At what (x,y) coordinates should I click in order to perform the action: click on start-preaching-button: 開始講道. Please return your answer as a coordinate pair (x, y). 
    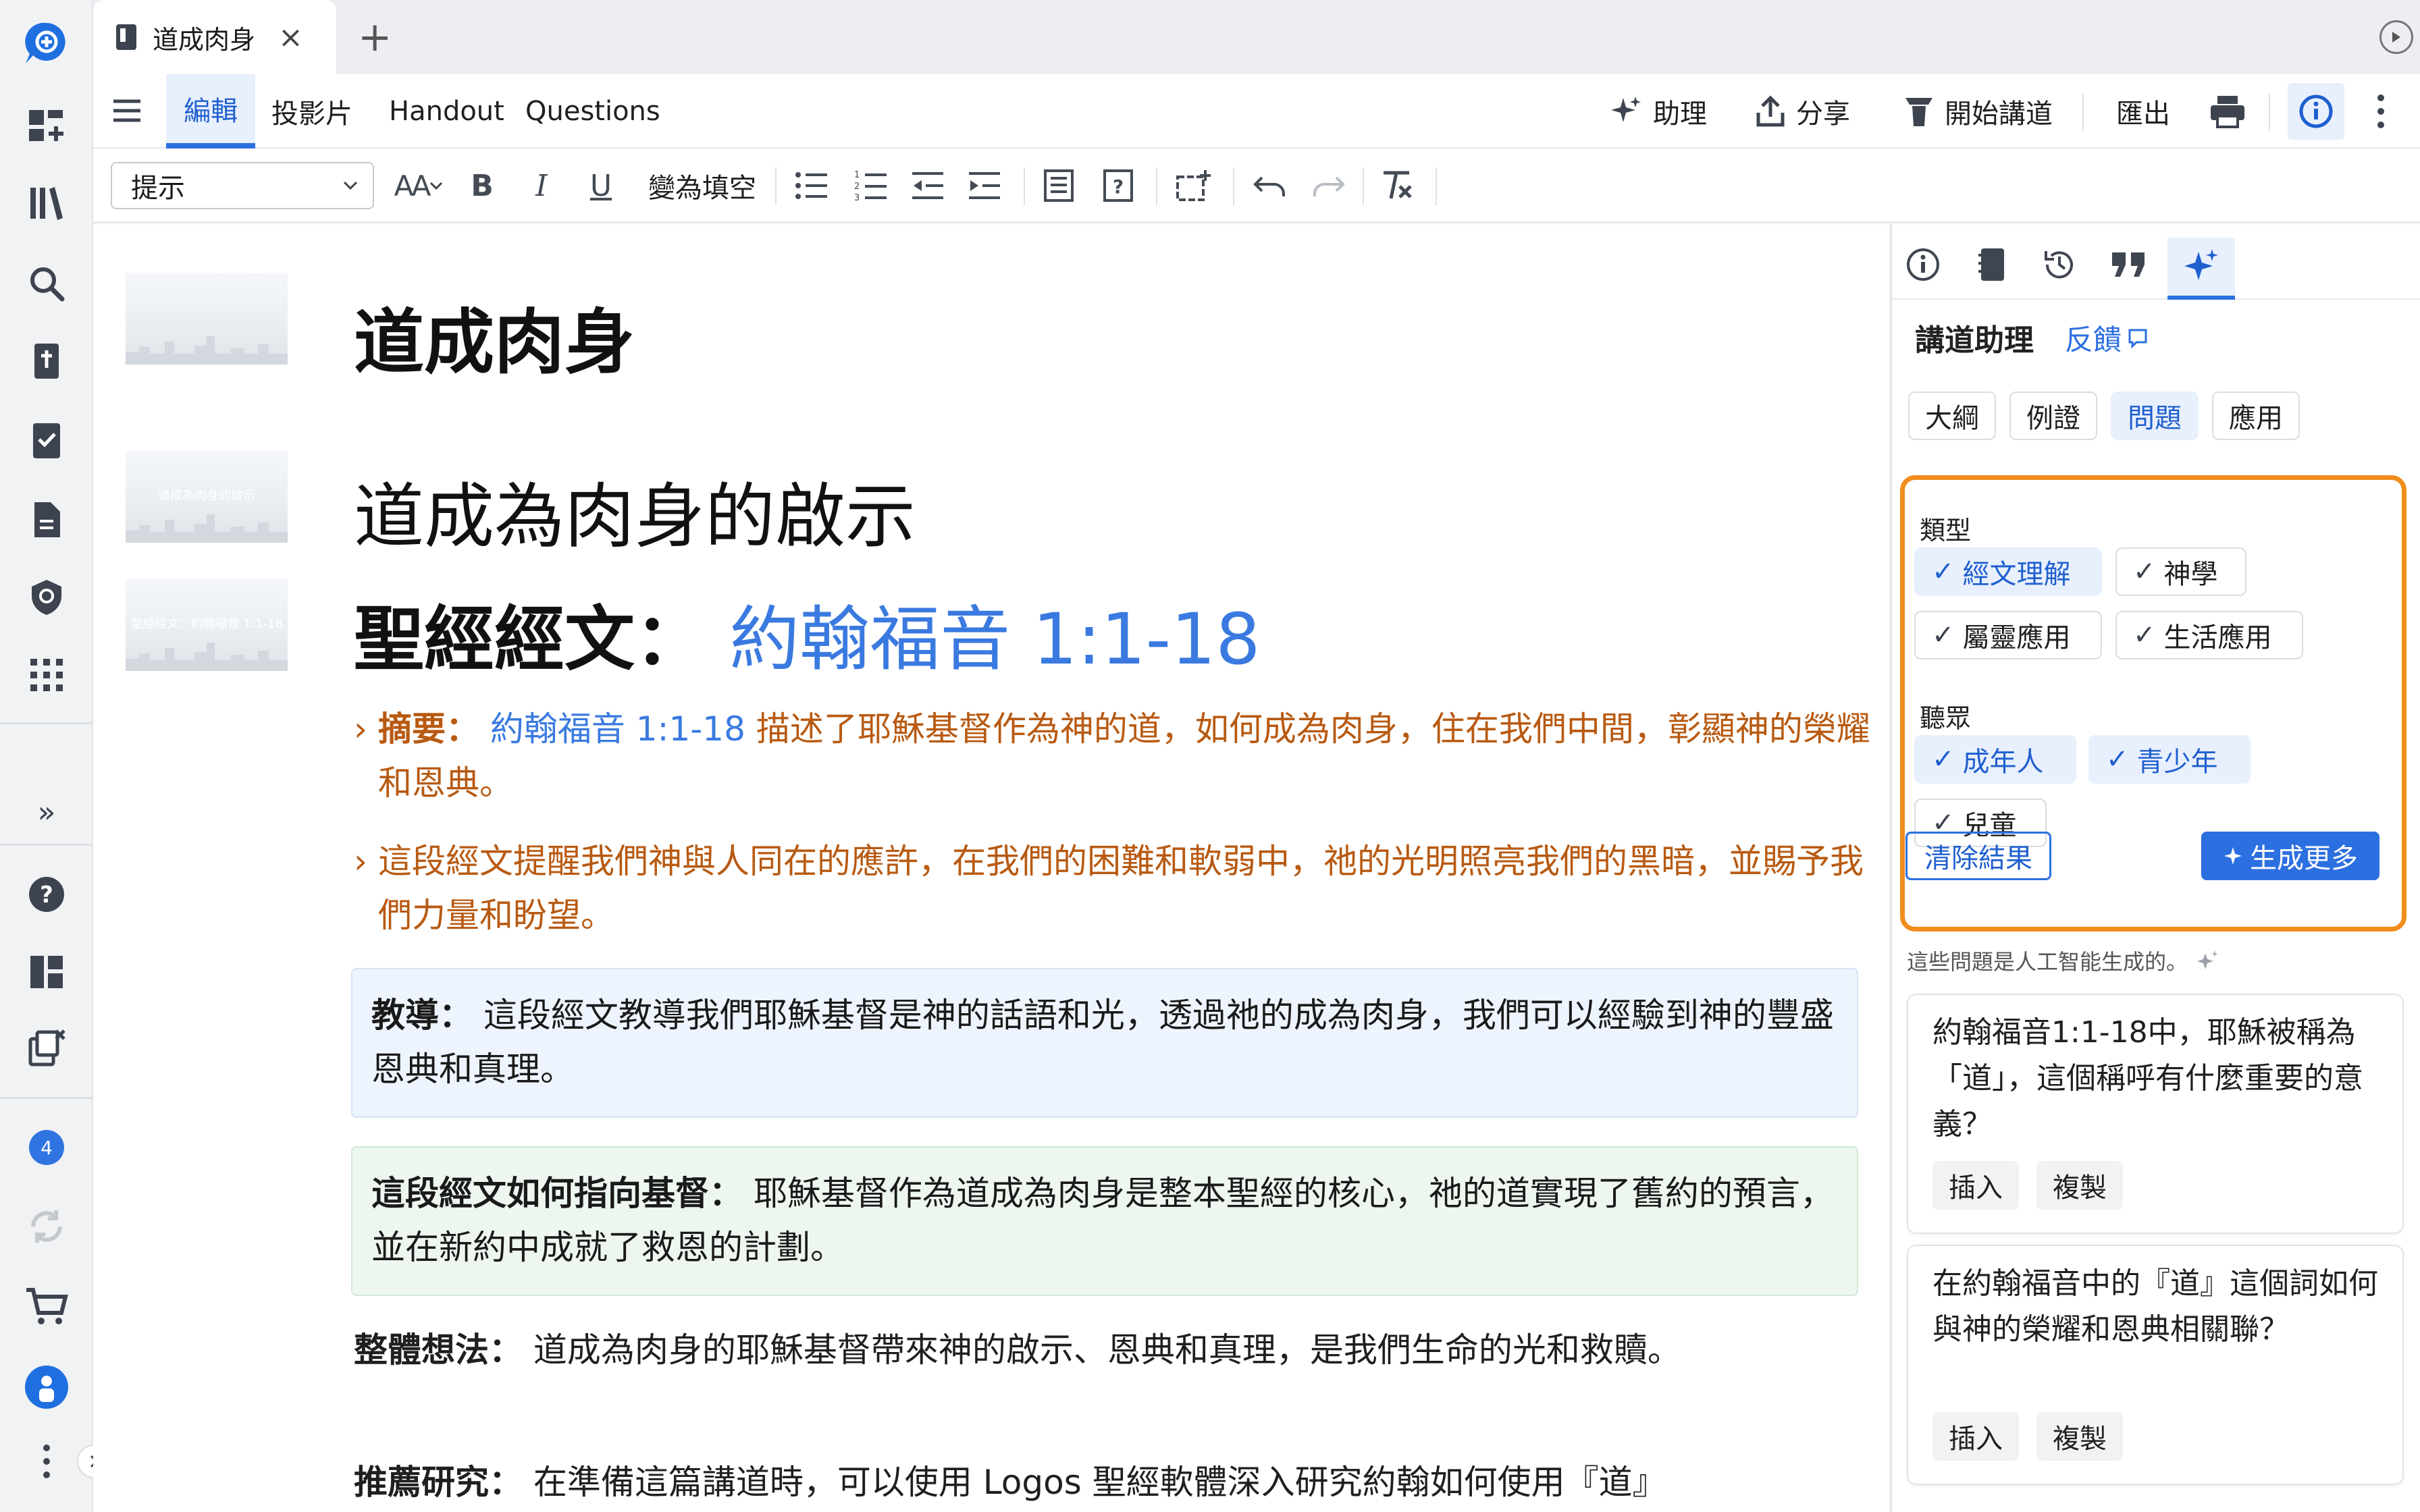
    Looking at the image, I should click on (1978, 111).